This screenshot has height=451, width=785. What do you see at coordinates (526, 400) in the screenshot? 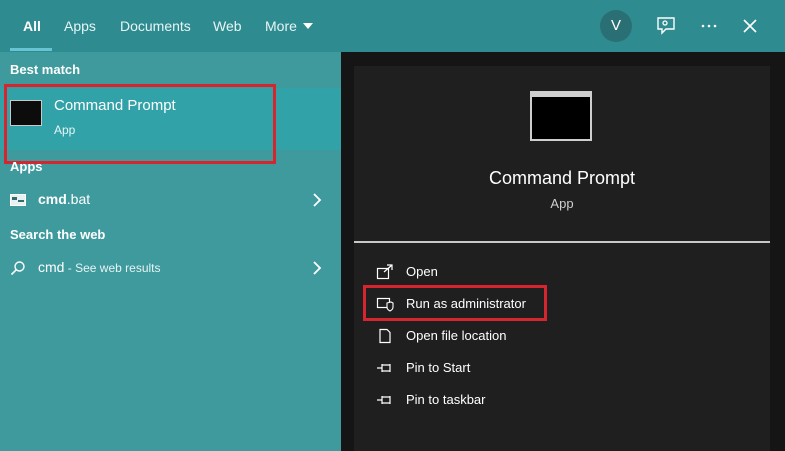
I see `action-pin-to-taskbar: Pin to taskbar` at bounding box center [526, 400].